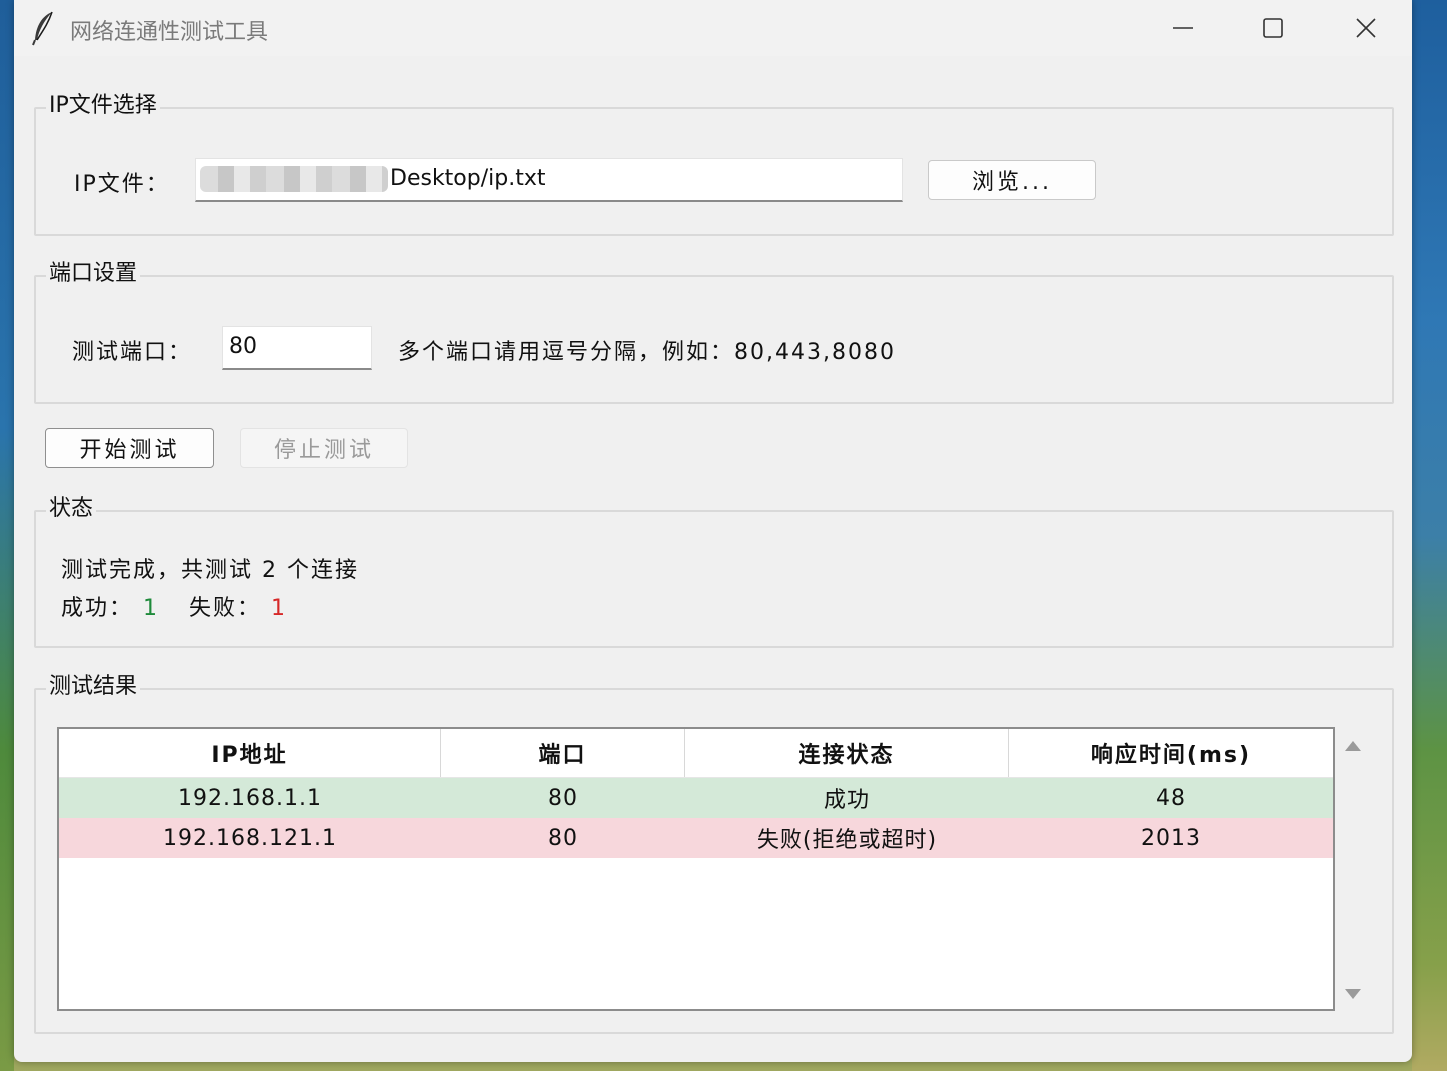  What do you see at coordinates (696, 838) in the screenshot?
I see `table-row: 192.168.121.1 80 失败(拒绝或超时) 2013` at bounding box center [696, 838].